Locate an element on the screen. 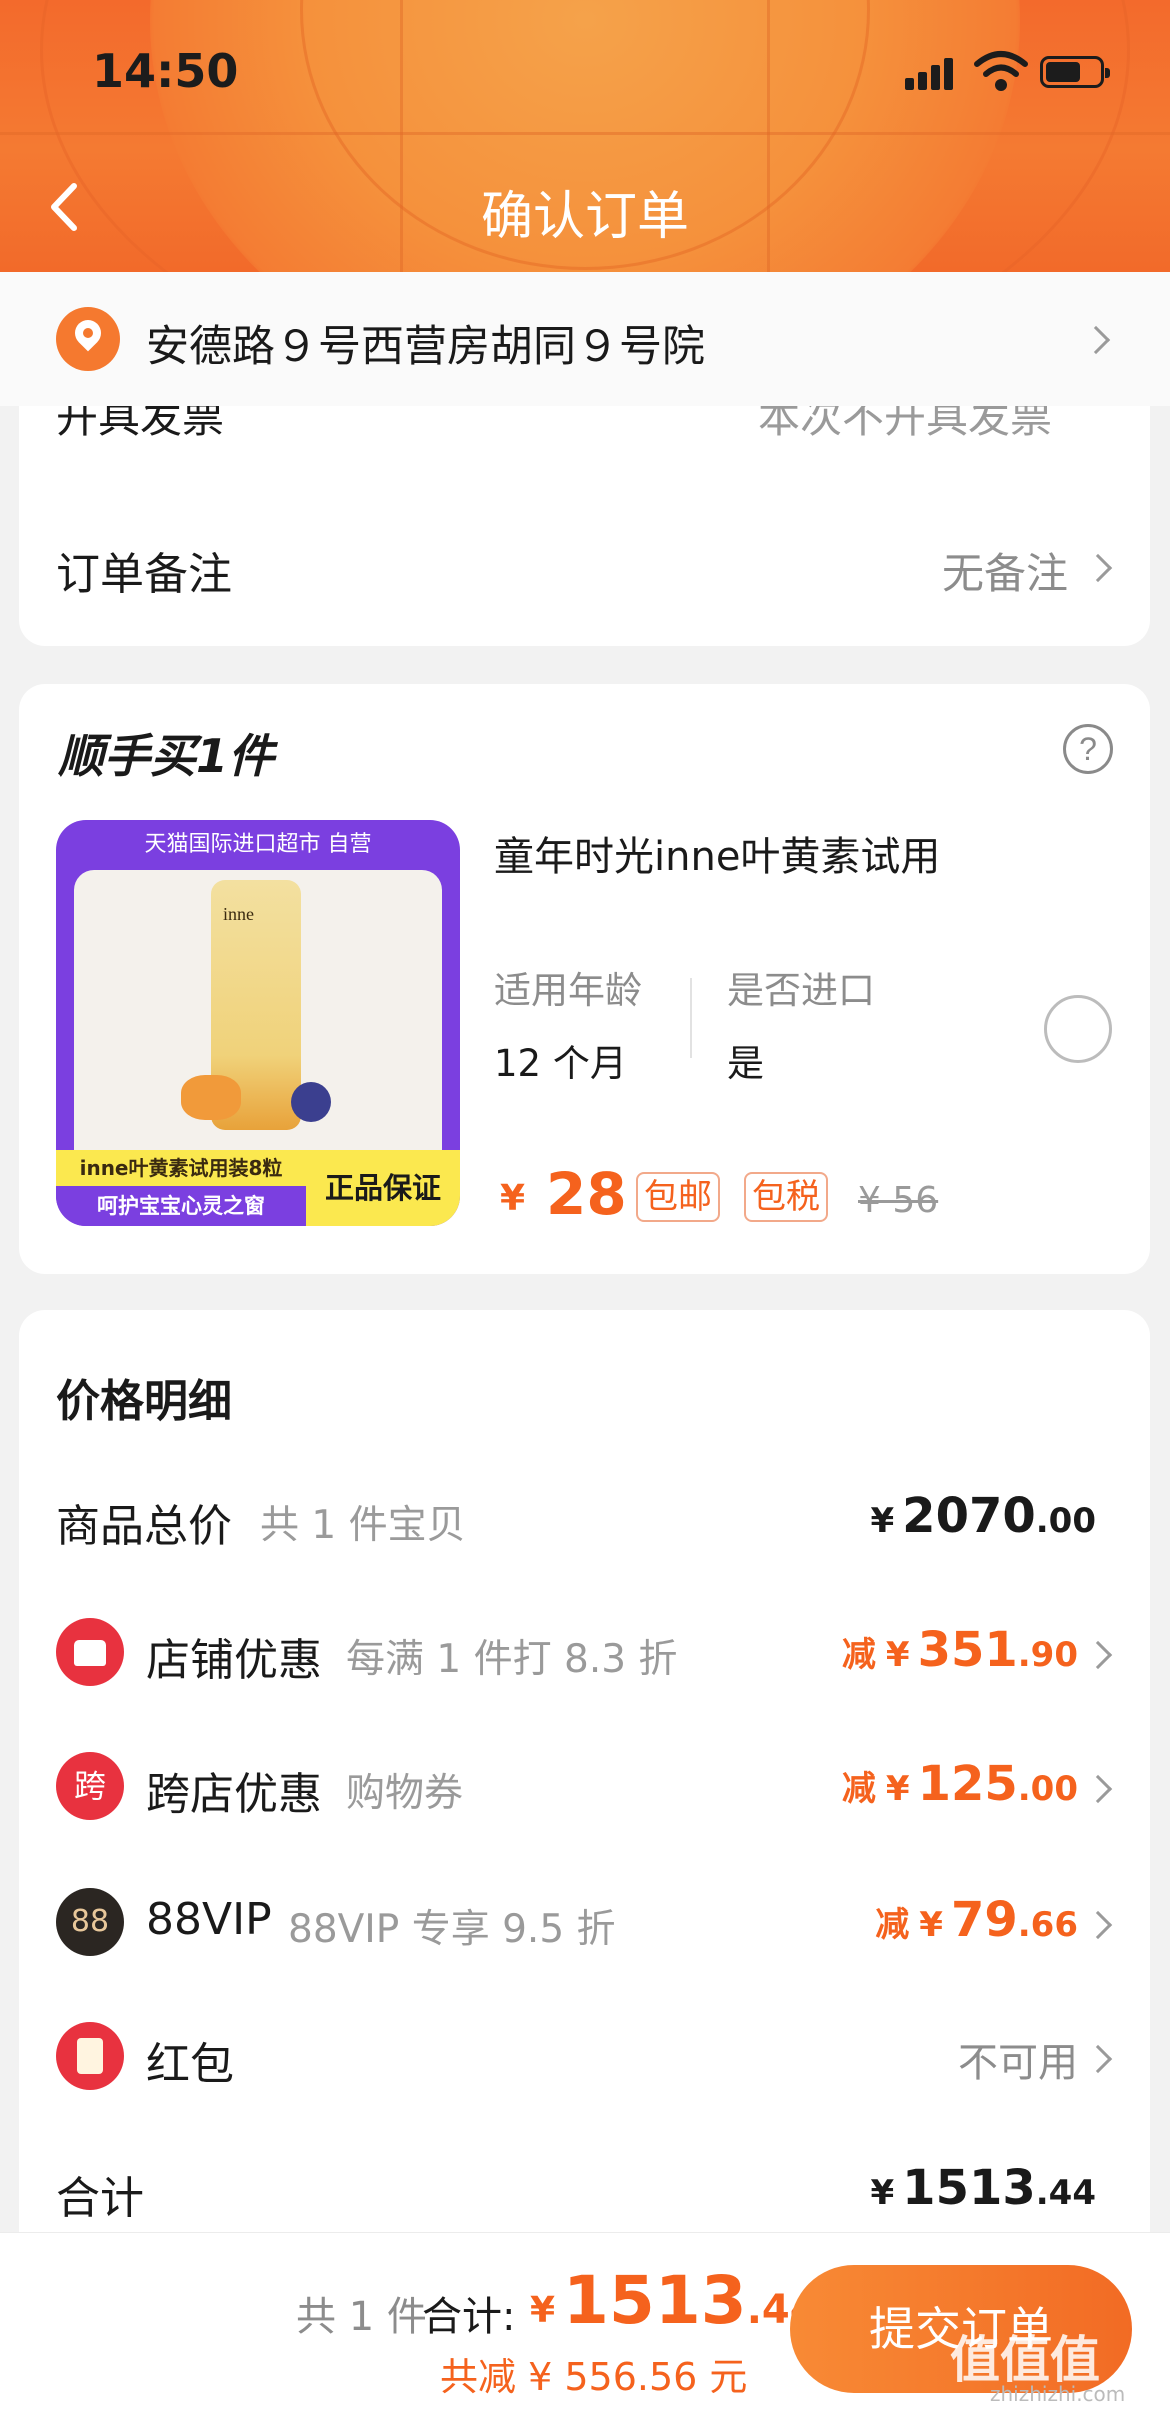 The height and width of the screenshot is (2415, 1170). product-price: 28 is located at coordinates (586, 1194).